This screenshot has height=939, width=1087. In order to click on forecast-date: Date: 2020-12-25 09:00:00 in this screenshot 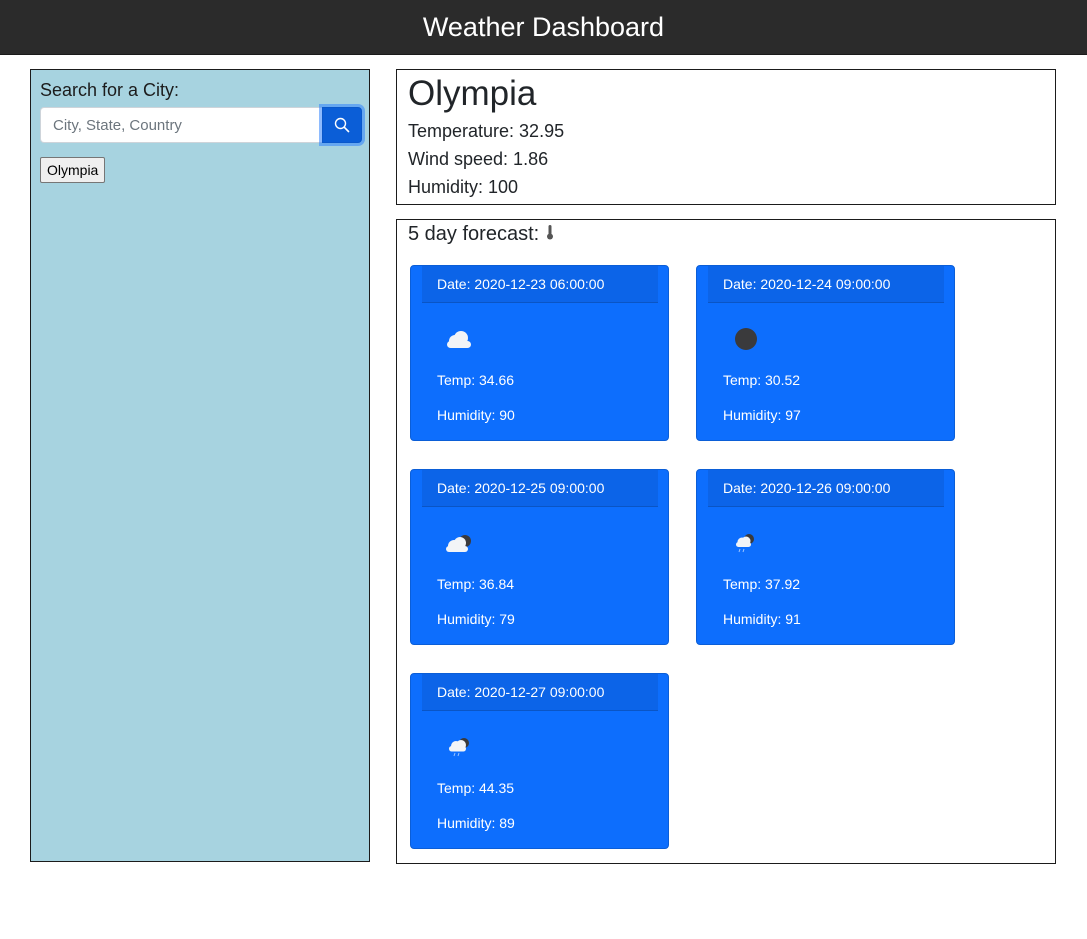, I will do `click(540, 488)`.